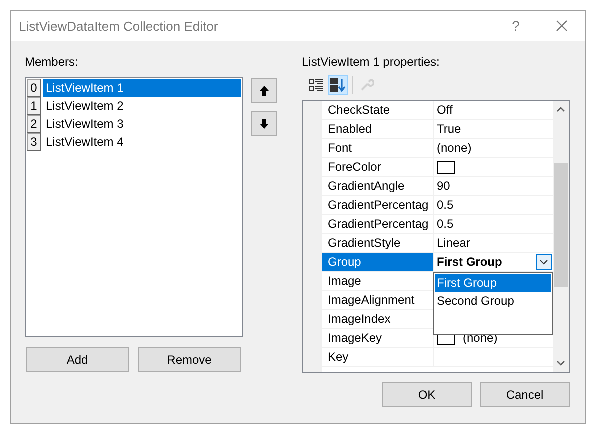  Describe the element at coordinates (34, 88) in the screenshot. I see `index-button: 0` at that location.